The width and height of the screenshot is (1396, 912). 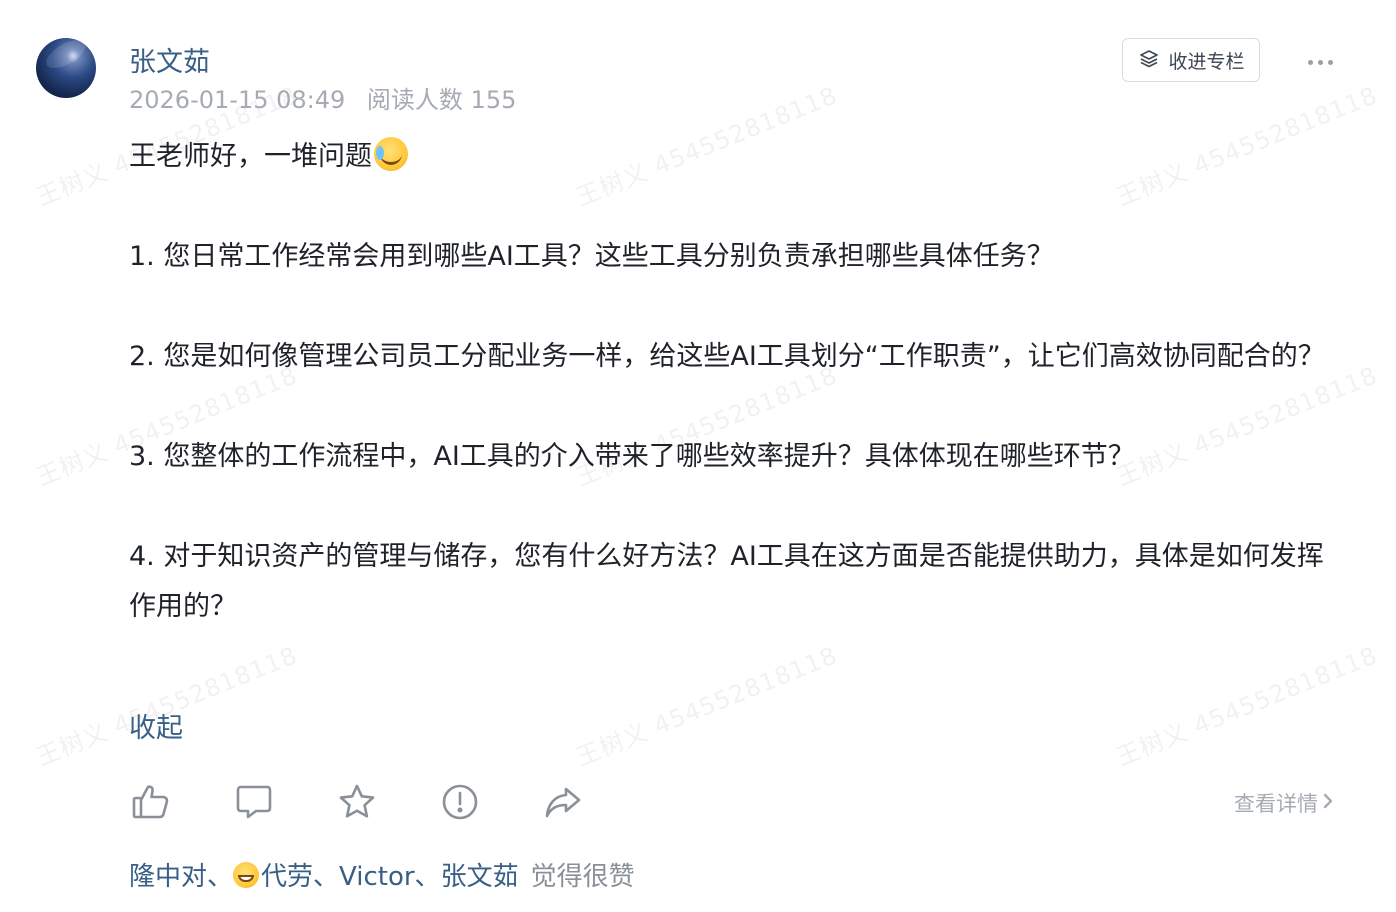 I want to click on likes-line: 隆中对、 代劳、 Victor、 张文茹 觉得很赞, so click(x=382, y=874).